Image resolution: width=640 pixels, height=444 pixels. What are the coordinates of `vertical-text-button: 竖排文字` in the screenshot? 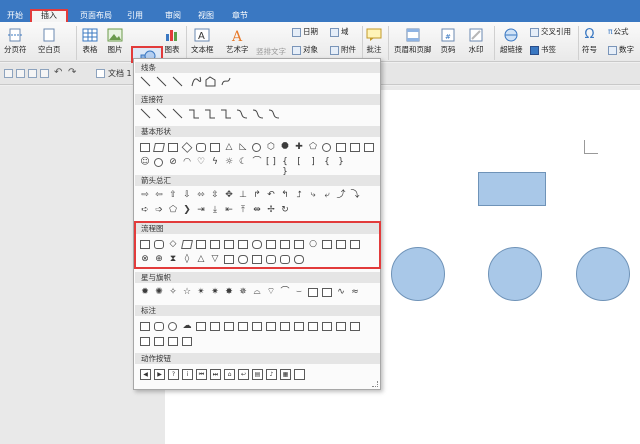 It's located at (271, 52).